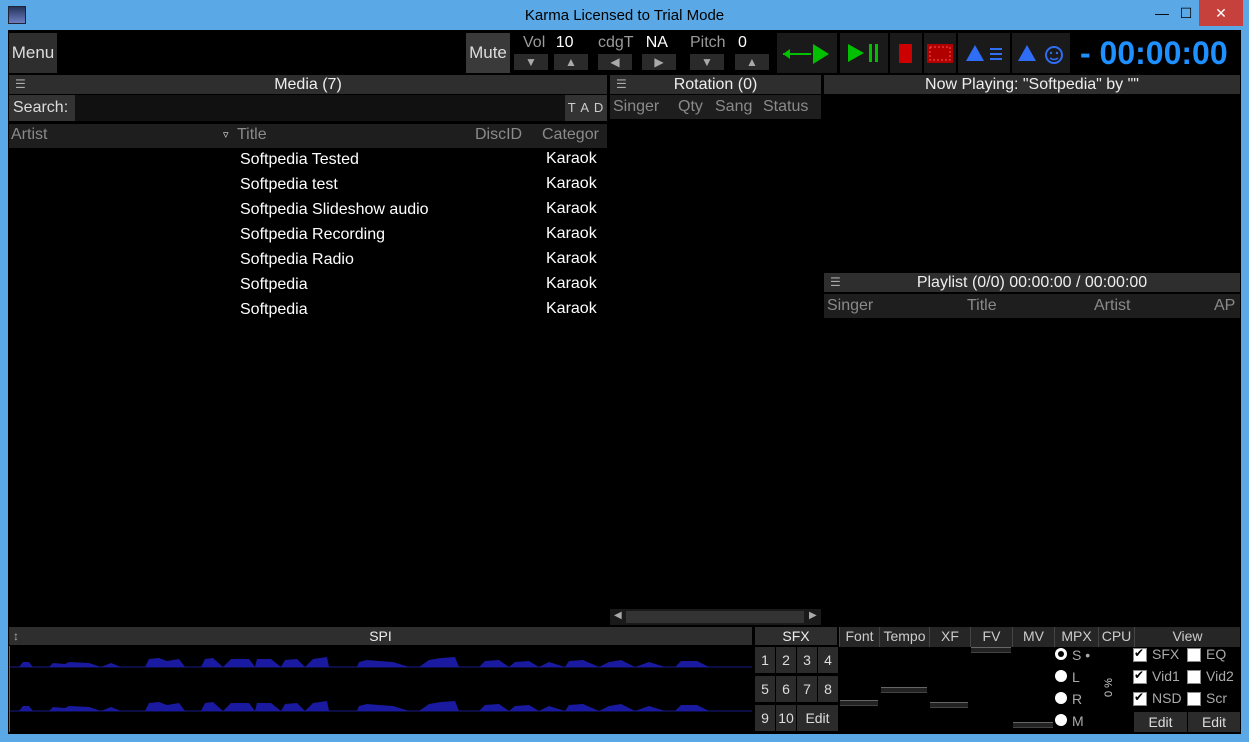 Image resolution: width=1249 pixels, height=742 pixels. Describe the element at coordinates (289, 184) in the screenshot. I see `media-row-title: Softpedia test` at that location.